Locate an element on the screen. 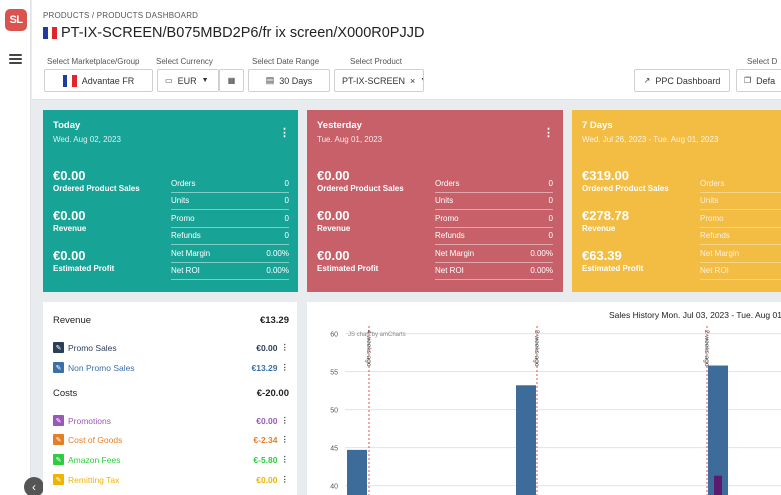 The image size is (781, 495). extra-select-label: Select D is located at coordinates (762, 61).